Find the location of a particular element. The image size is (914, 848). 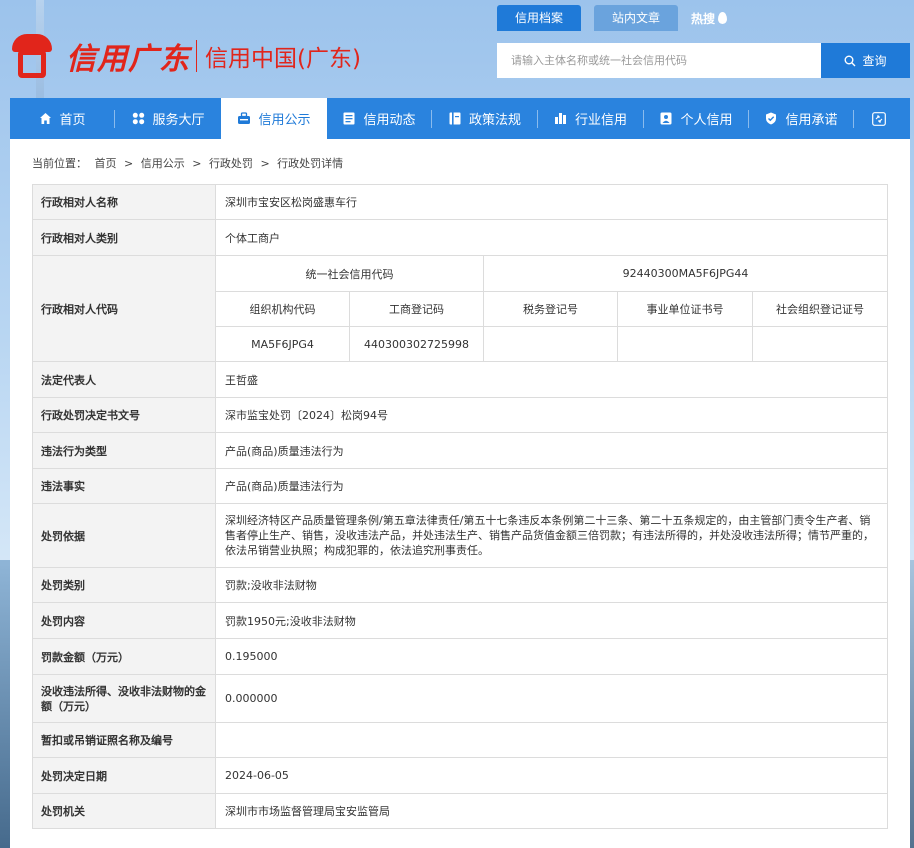

shield-icon is located at coordinates (771, 119).